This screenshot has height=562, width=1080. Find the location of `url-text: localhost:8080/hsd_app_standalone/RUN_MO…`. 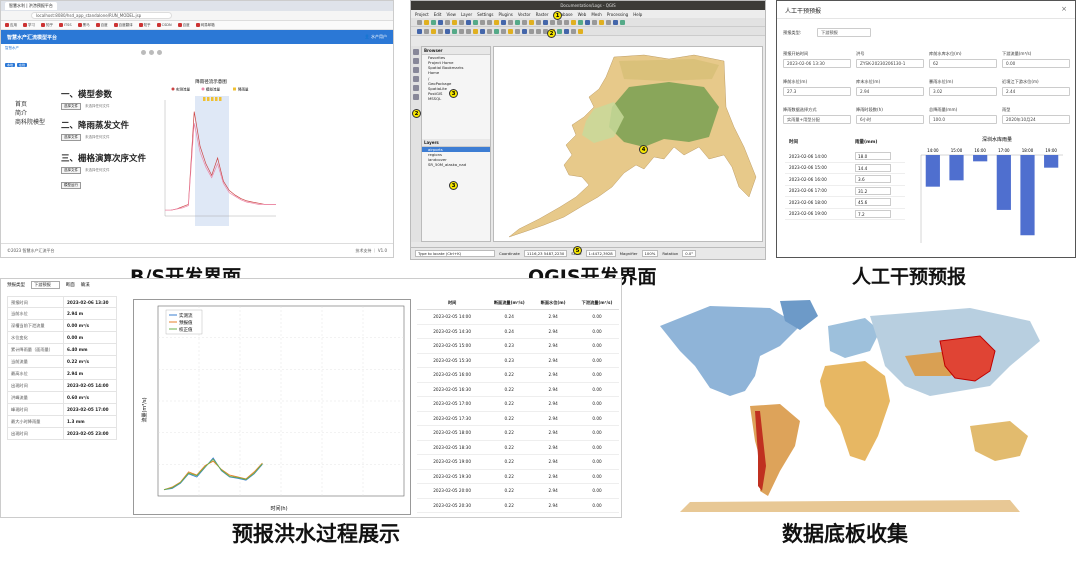

url-text: localhost:8080/hsd_app_standalone/RUN_MO… is located at coordinates (102, 15).